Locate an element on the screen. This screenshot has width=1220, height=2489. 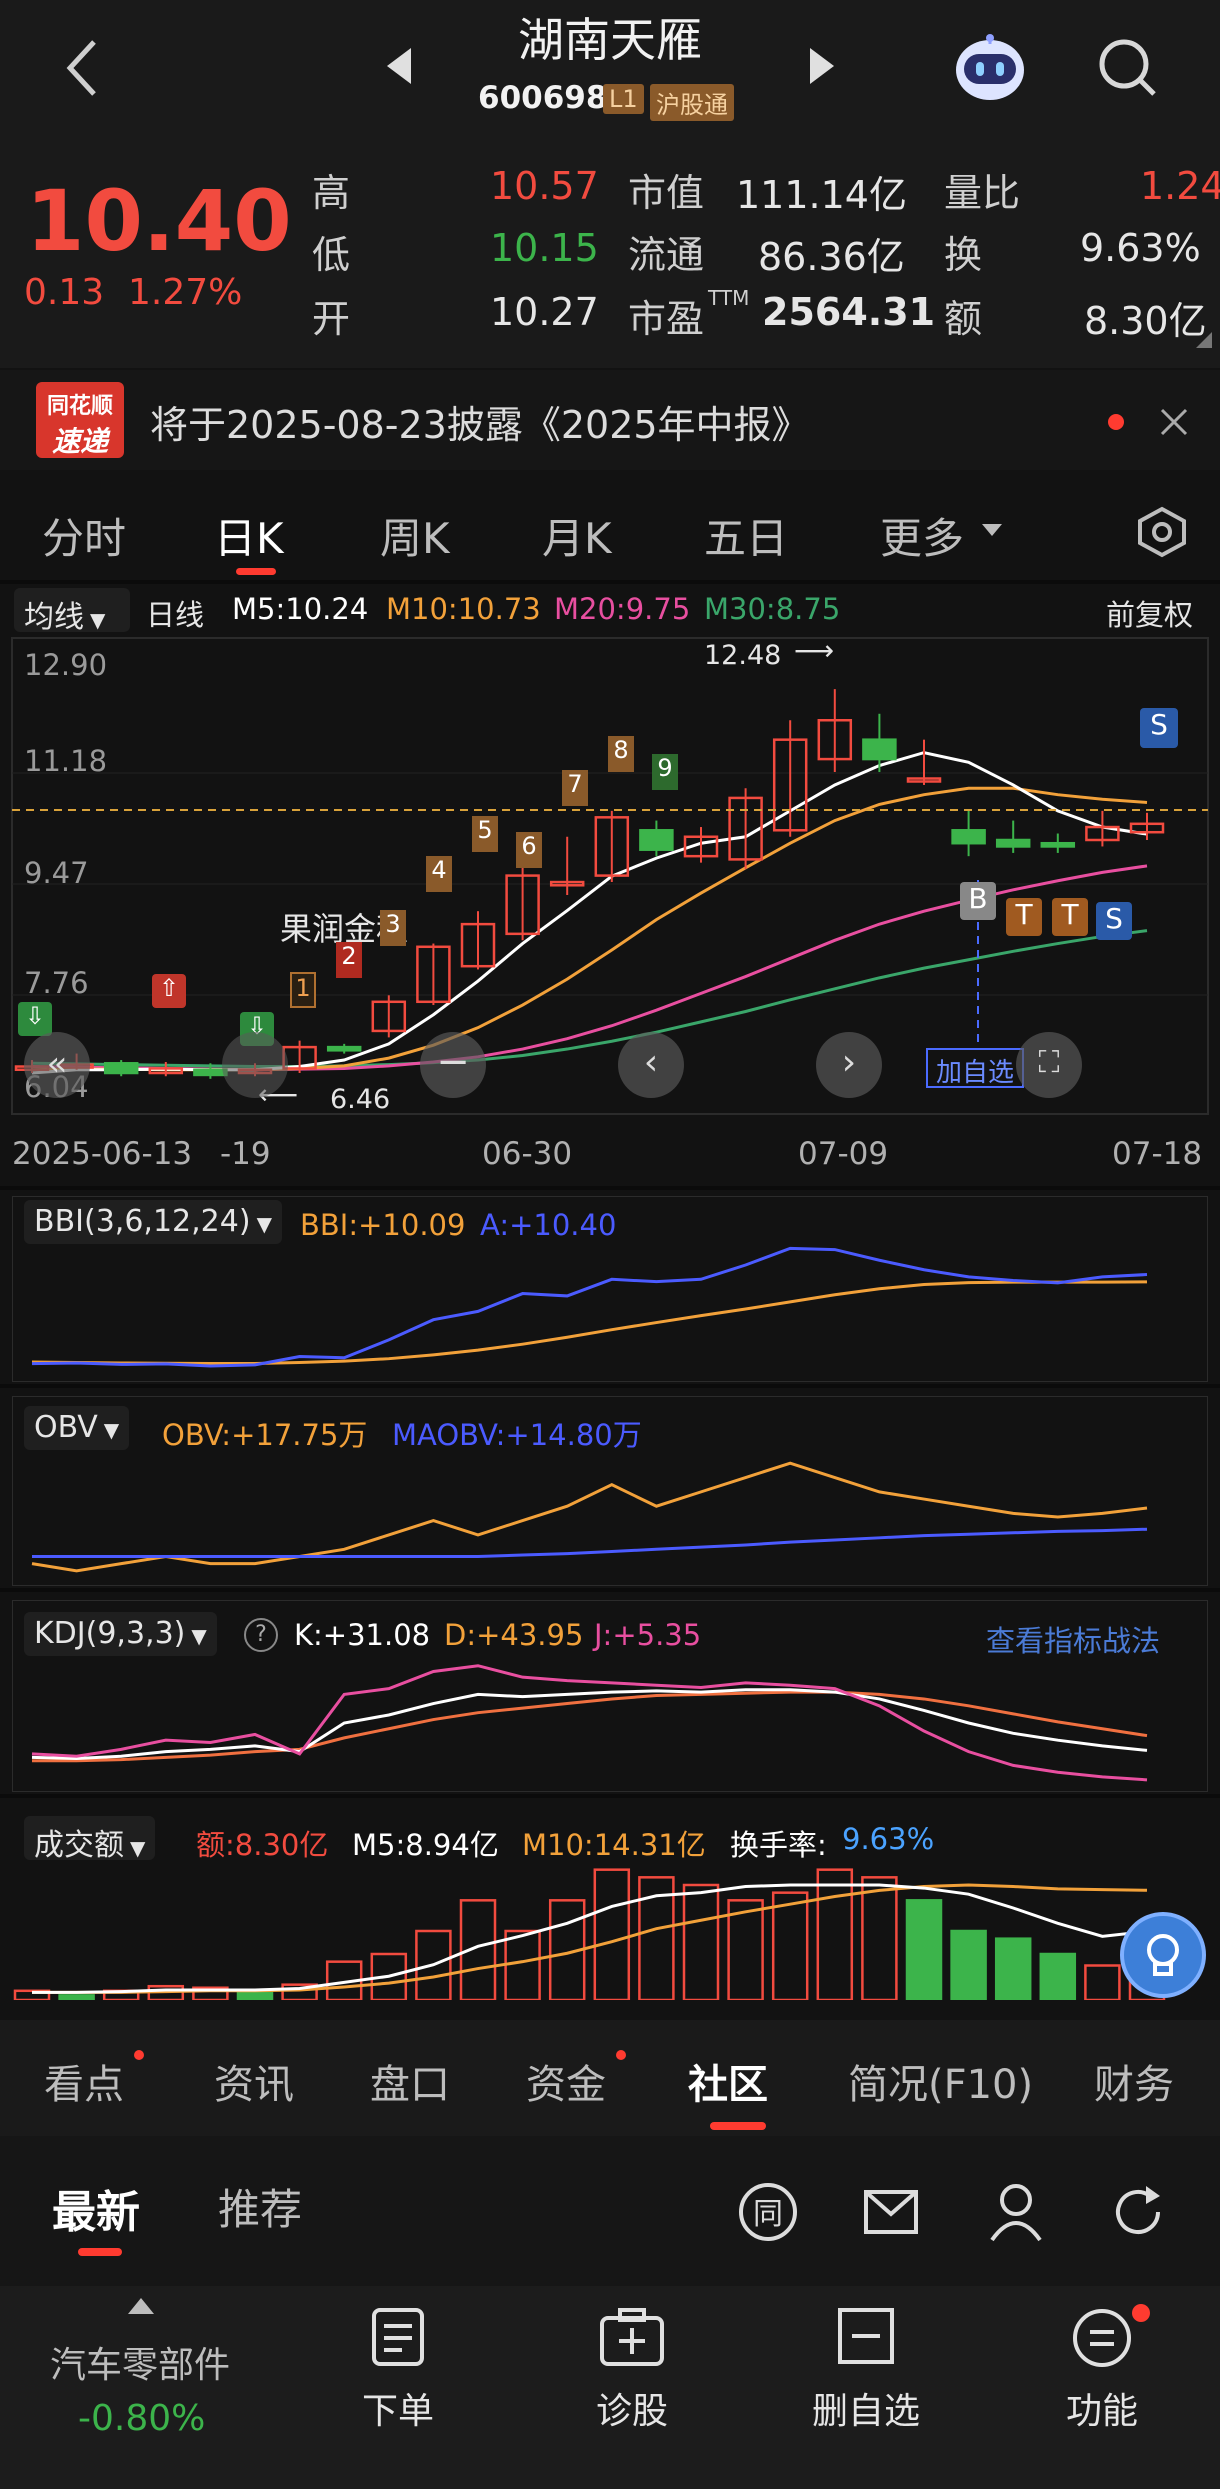
tab-monthly-k: 月K is located at coordinates (577, 535).